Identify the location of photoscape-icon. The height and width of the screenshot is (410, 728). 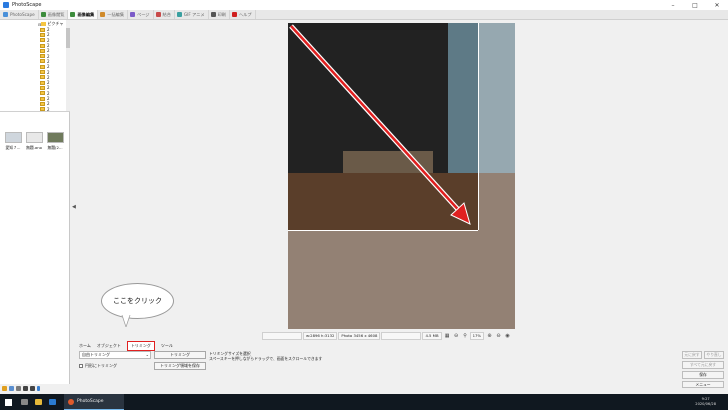
(71, 401).